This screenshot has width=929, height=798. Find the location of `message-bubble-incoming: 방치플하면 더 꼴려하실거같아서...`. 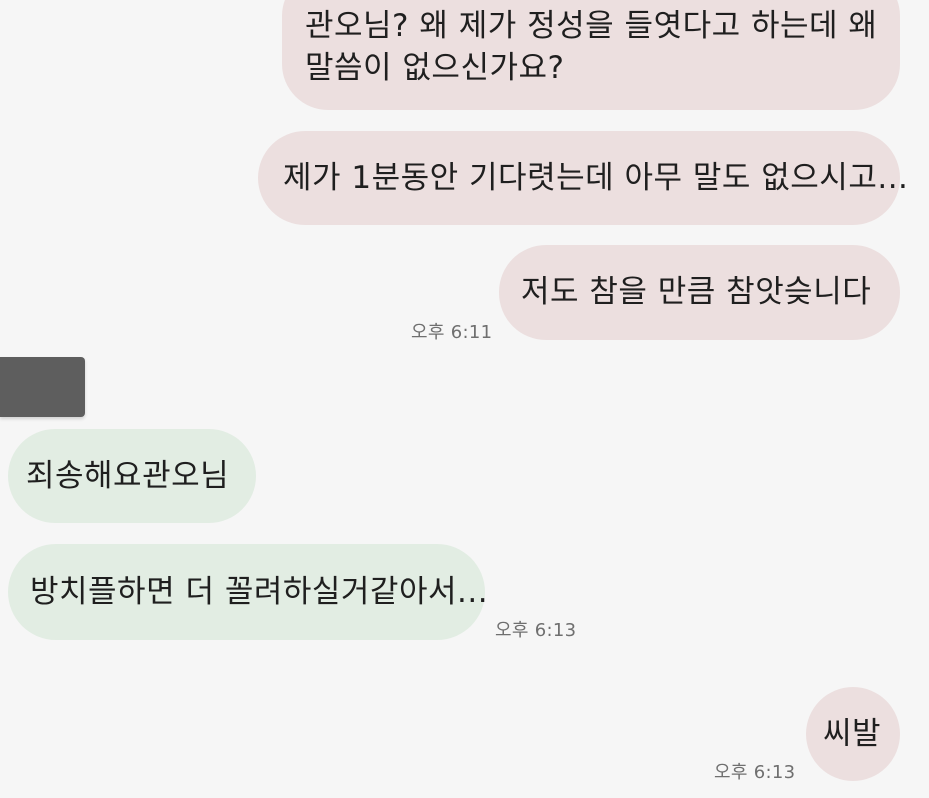

message-bubble-incoming: 방치플하면 더 꼴려하실거같아서... is located at coordinates (248, 592).